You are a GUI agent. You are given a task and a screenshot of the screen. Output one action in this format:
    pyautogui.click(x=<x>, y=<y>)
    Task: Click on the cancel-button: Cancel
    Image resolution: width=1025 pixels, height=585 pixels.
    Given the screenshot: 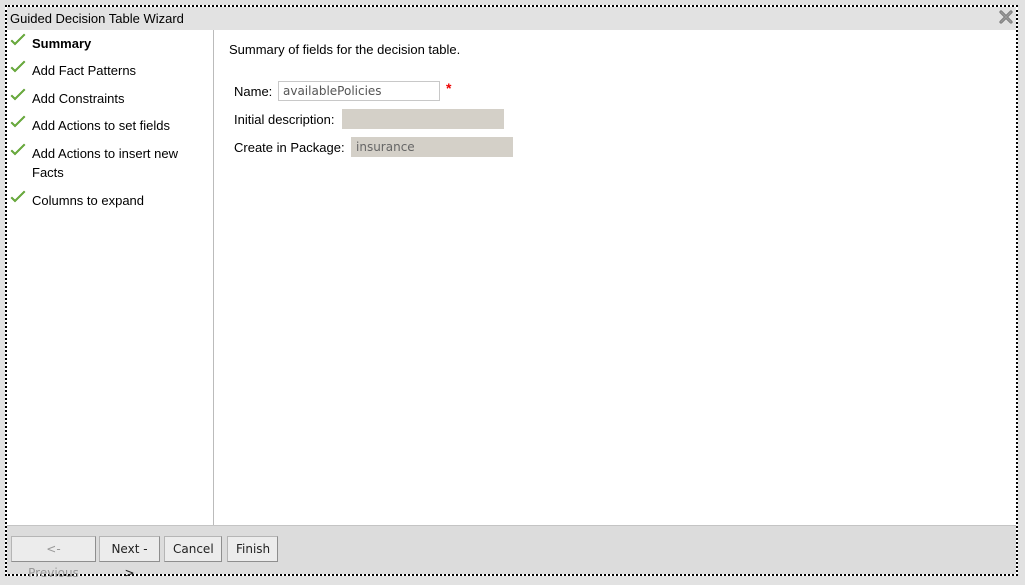 What is the action you would take?
    pyautogui.click(x=193, y=549)
    